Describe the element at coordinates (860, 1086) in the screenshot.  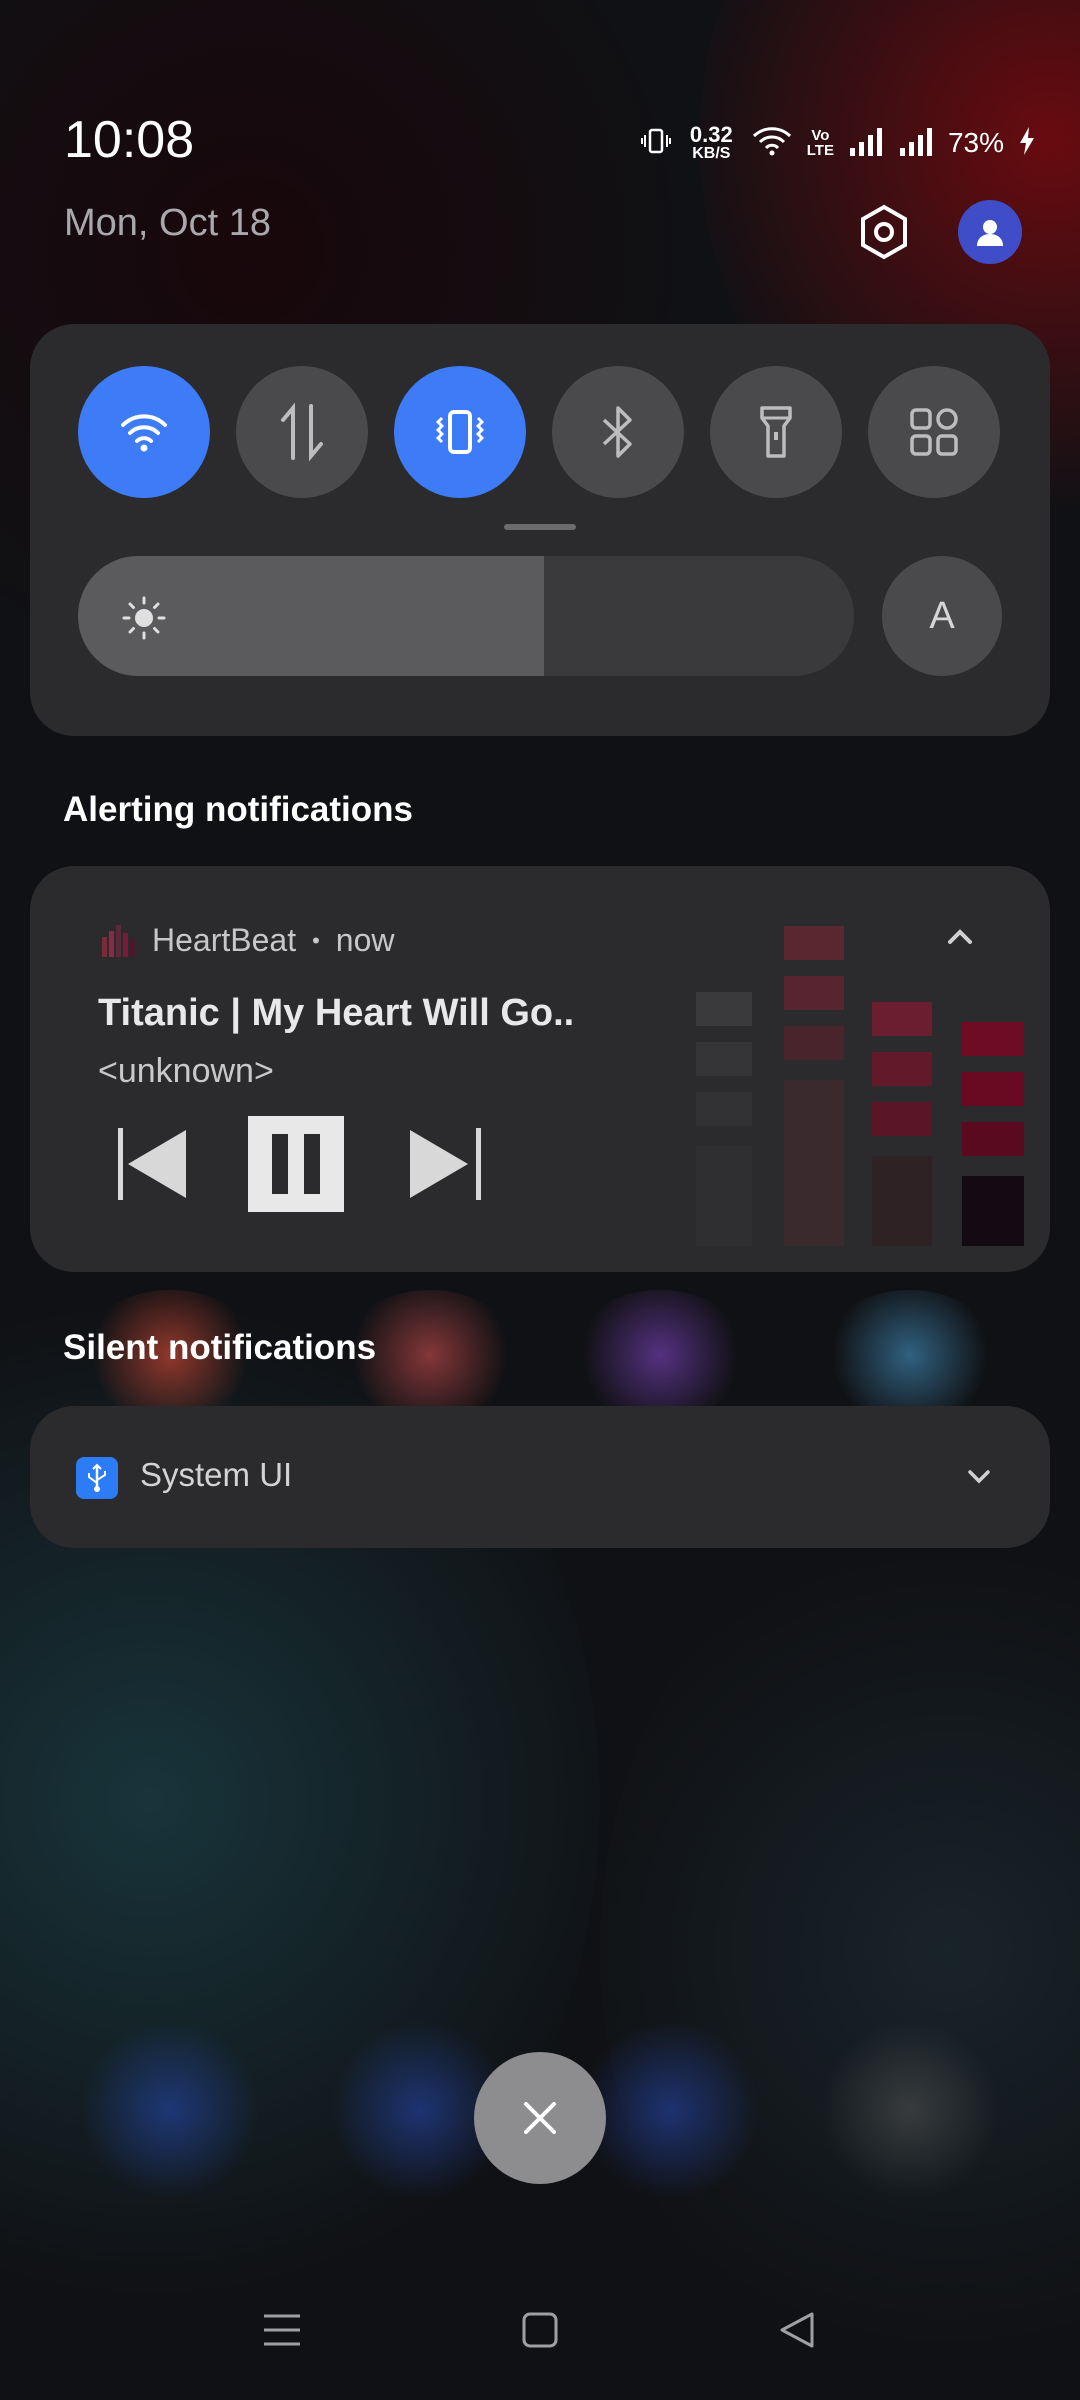
I see `equalizer-artwork` at that location.